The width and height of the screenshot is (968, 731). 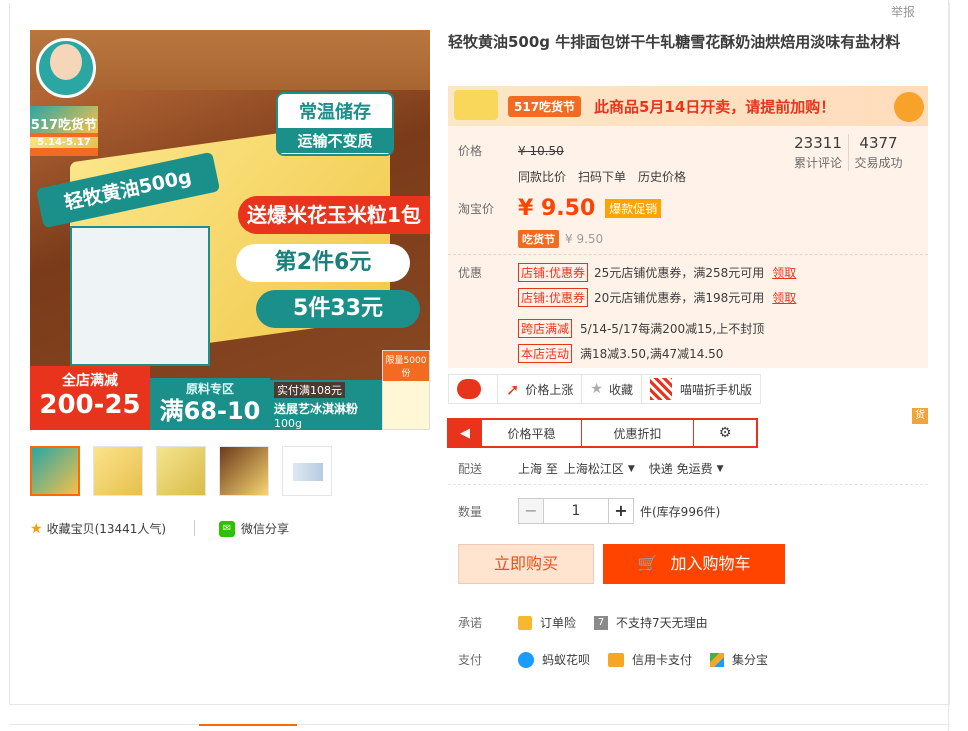 What do you see at coordinates (538, 469) in the screenshot?
I see `delivery-from: 上海 至` at bounding box center [538, 469].